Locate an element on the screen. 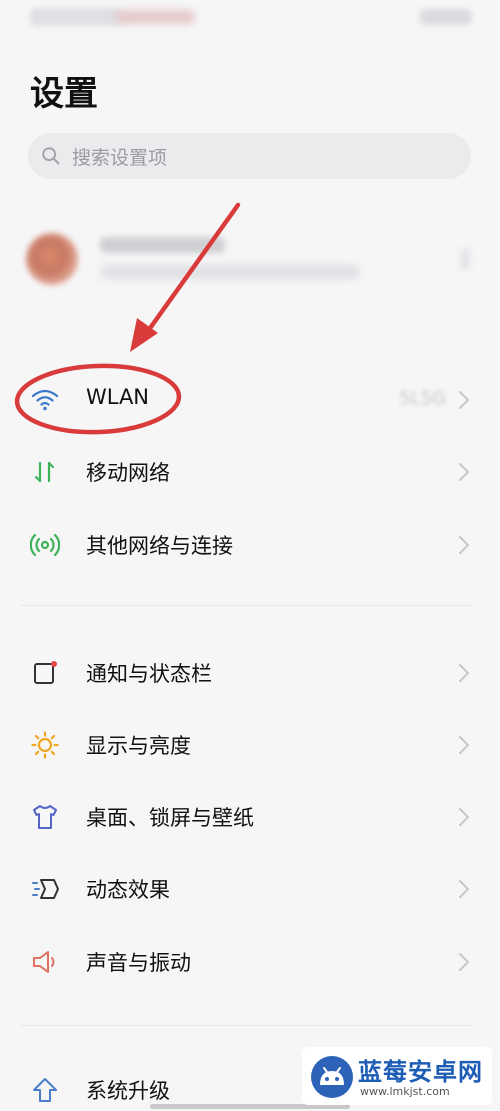  settings-item-wlan: WLAN 5L5G is located at coordinates (250, 399).